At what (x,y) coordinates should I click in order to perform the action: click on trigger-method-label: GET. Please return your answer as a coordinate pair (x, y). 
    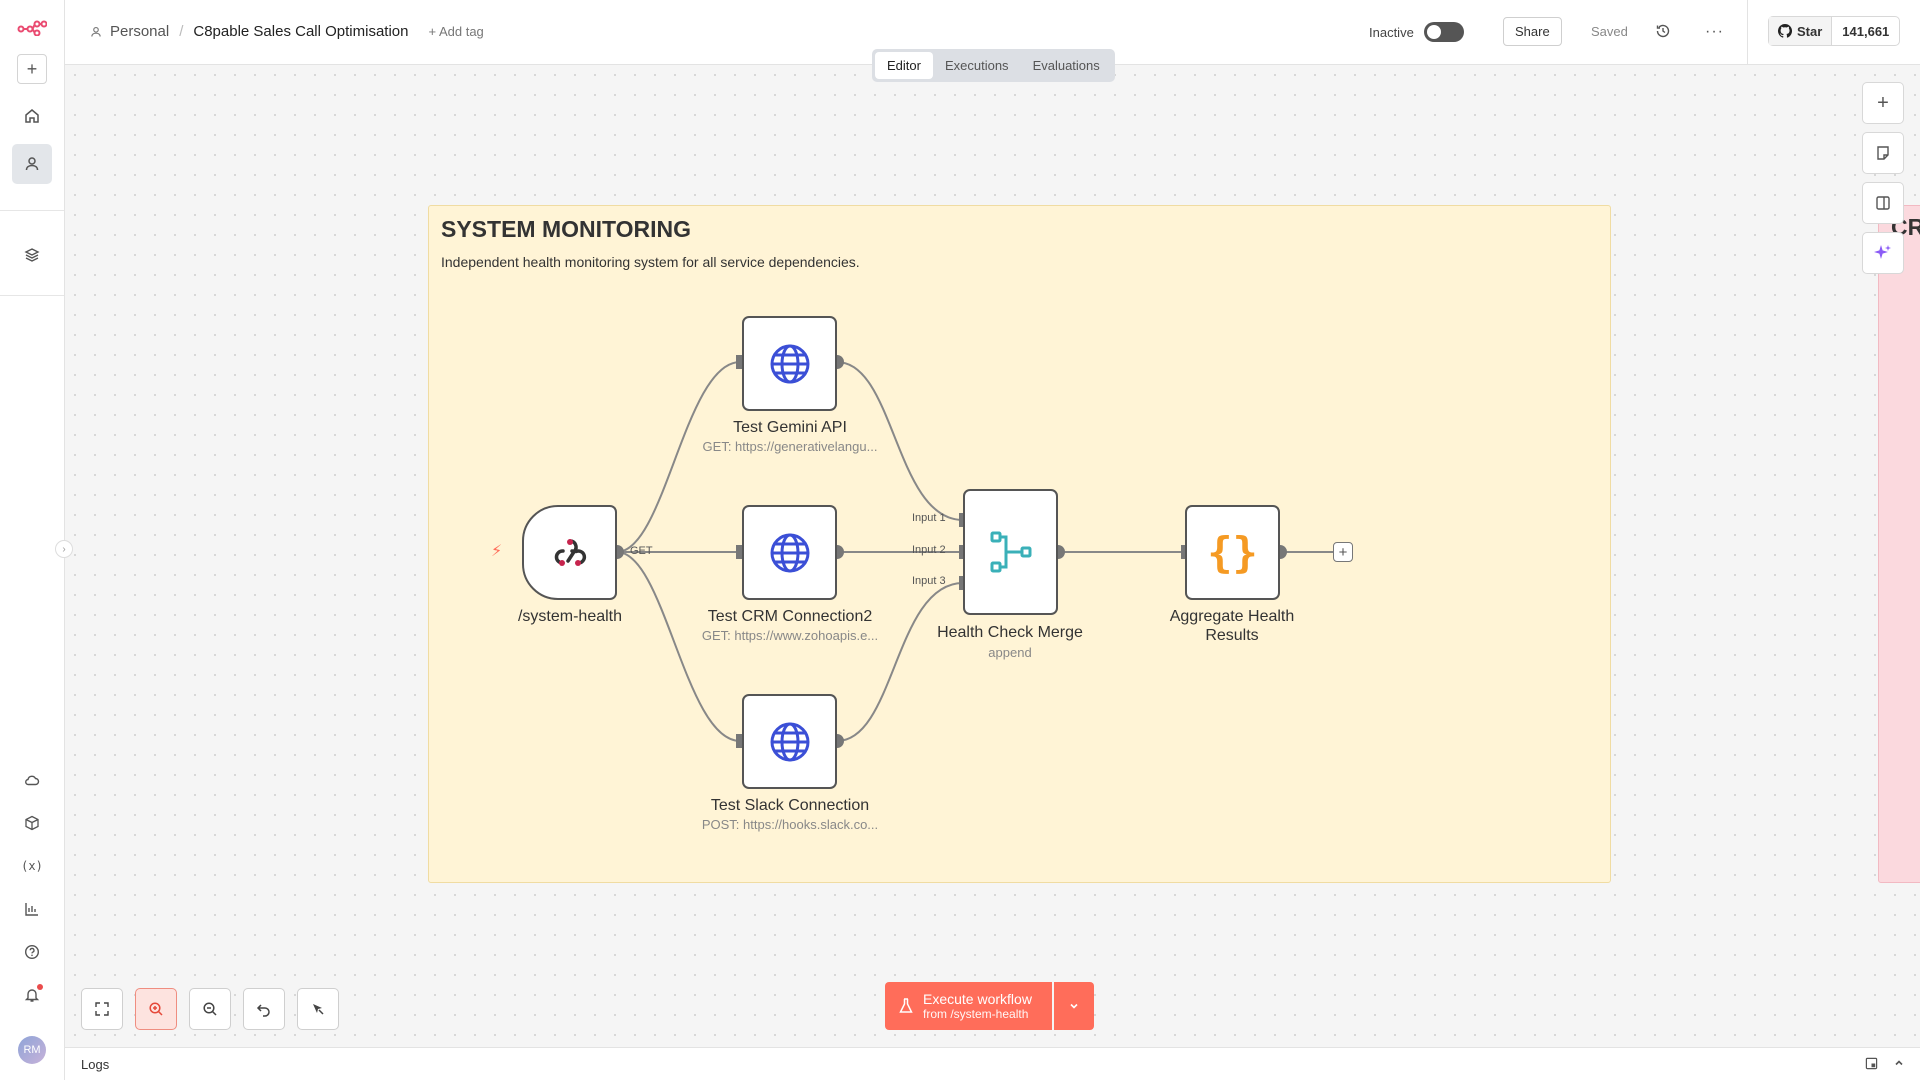
    Looking at the image, I should click on (641, 551).